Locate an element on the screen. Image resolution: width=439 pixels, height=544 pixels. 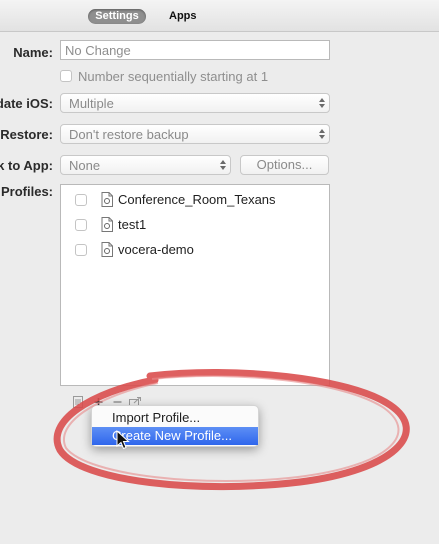
profiles-label: Profiles: is located at coordinates (26, 191).